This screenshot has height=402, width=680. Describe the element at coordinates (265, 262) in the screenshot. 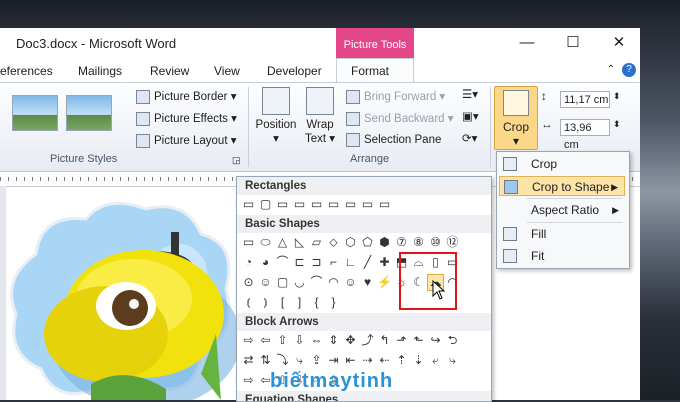

I see `chord-shape: ◕` at that location.